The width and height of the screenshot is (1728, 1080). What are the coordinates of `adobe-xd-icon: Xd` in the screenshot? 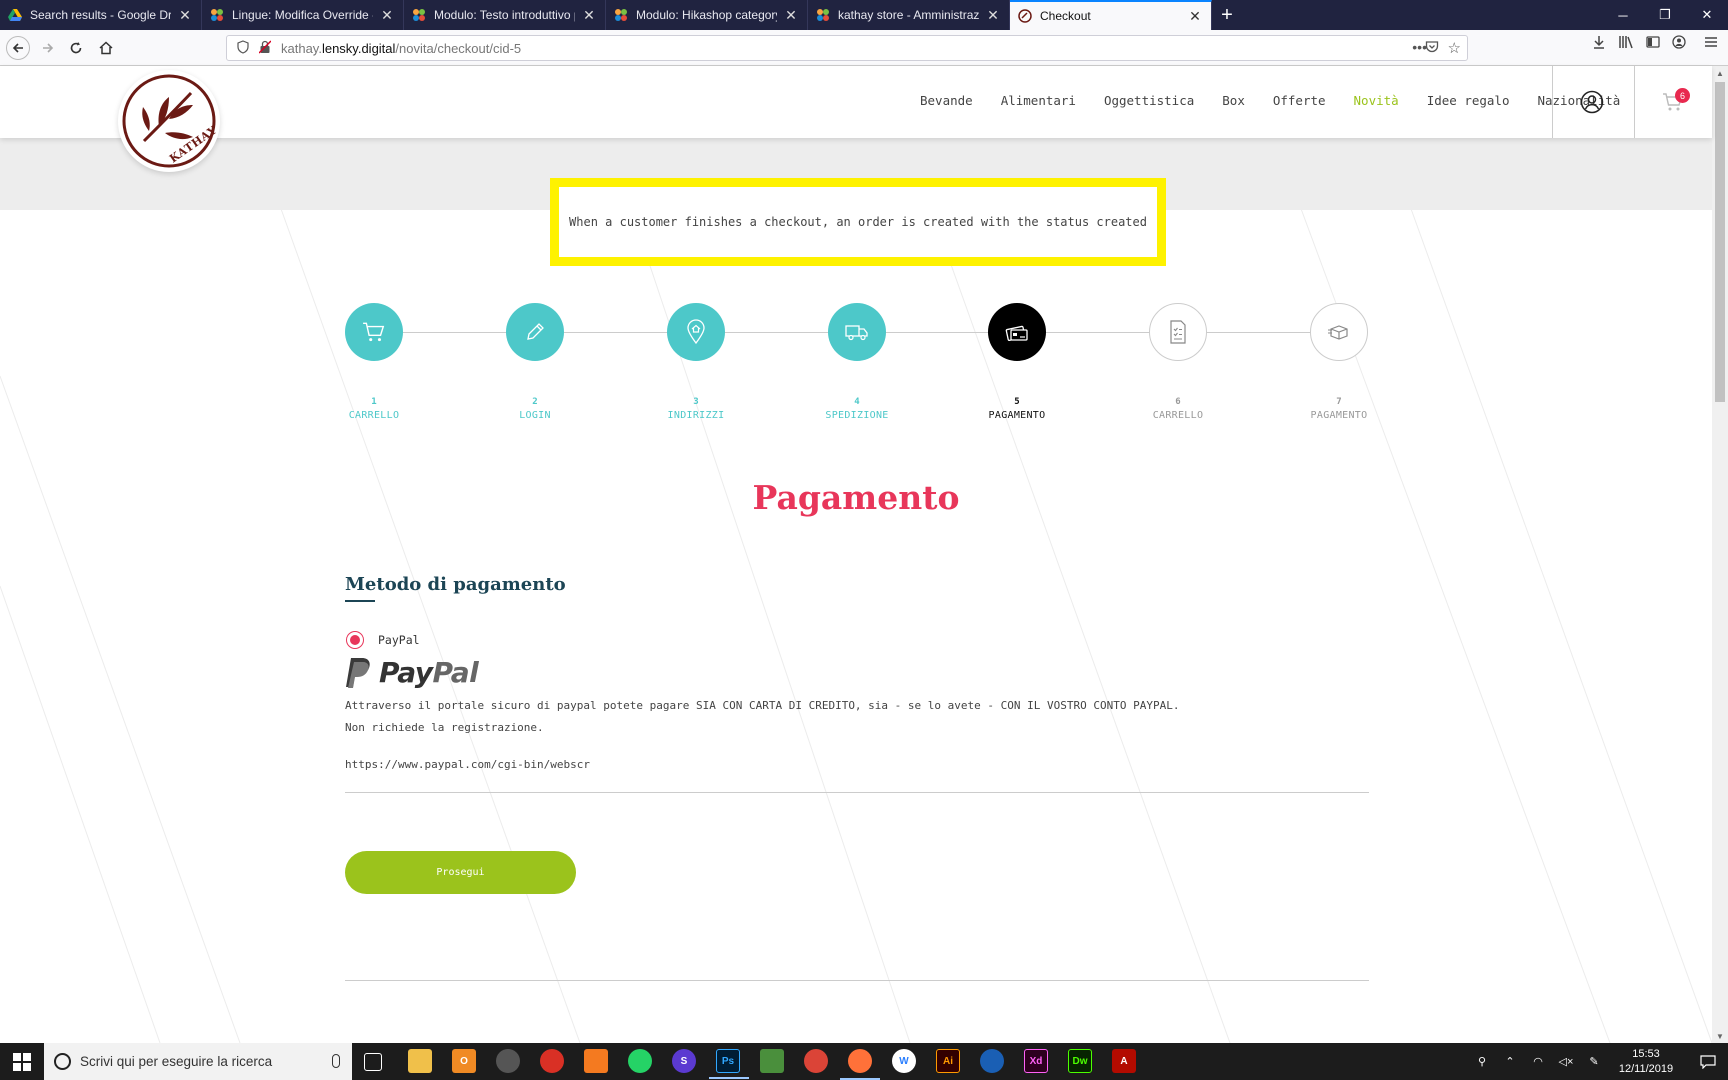 It's located at (1036, 1061).